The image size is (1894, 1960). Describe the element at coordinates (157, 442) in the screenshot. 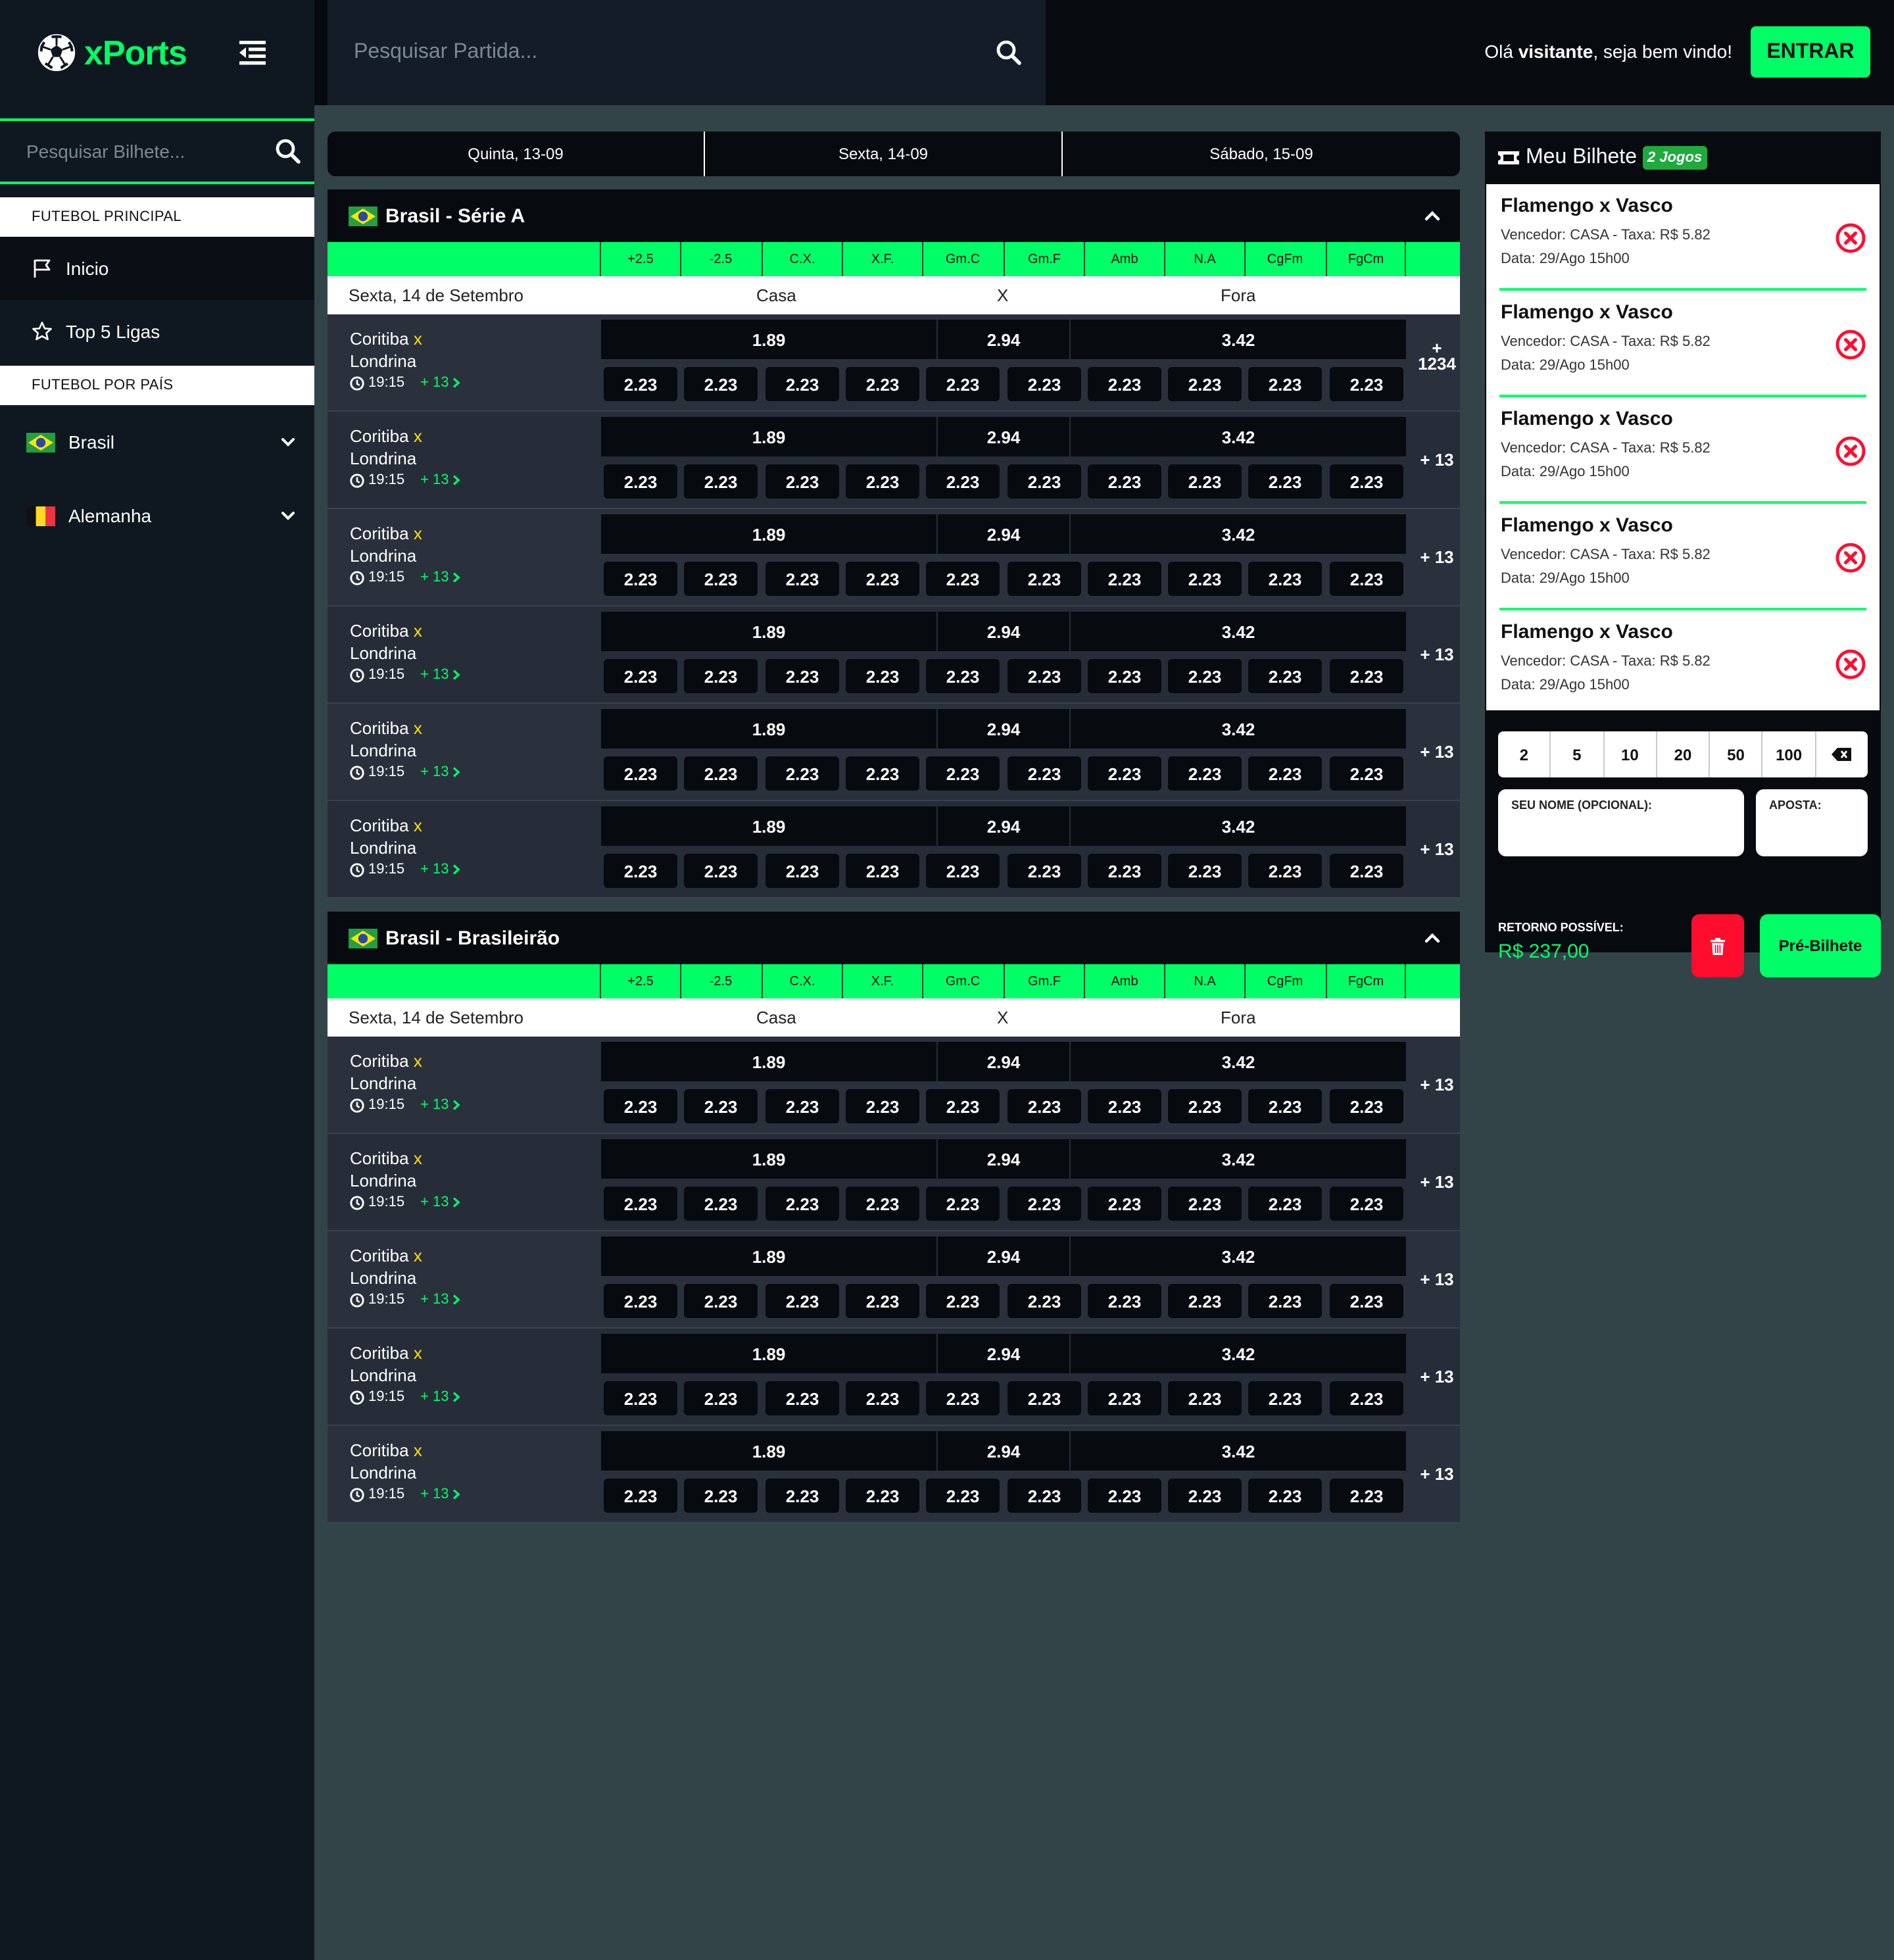

I see `country-item-brasil: Brasil` at that location.